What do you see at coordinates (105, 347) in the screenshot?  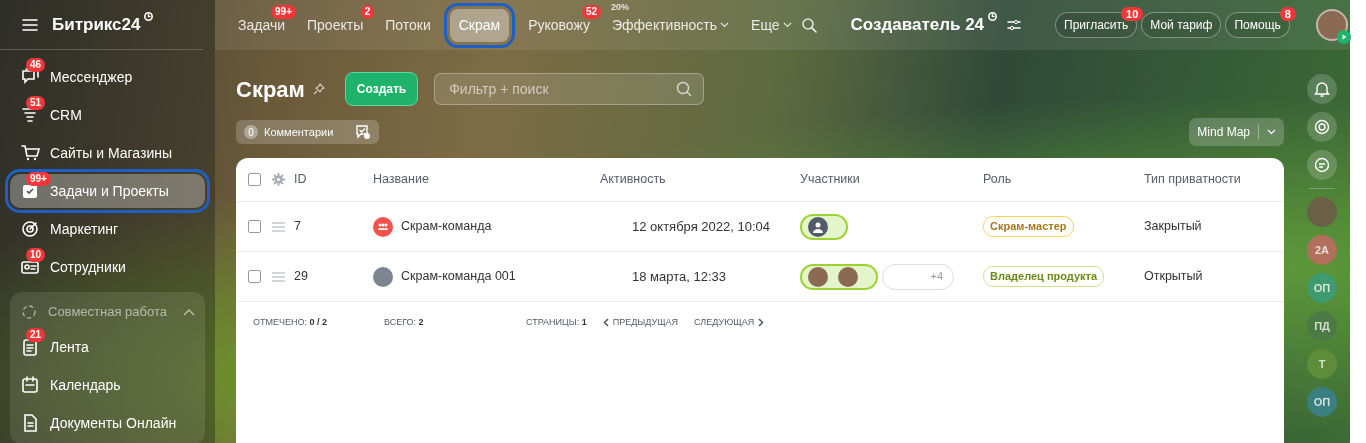 I see `sidebar-item: Лента 21` at bounding box center [105, 347].